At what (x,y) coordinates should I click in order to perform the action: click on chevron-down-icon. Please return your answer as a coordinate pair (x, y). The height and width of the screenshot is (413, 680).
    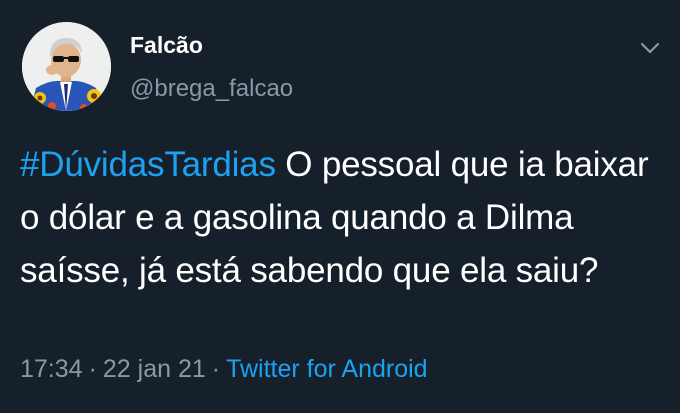
    Looking at the image, I should click on (650, 48).